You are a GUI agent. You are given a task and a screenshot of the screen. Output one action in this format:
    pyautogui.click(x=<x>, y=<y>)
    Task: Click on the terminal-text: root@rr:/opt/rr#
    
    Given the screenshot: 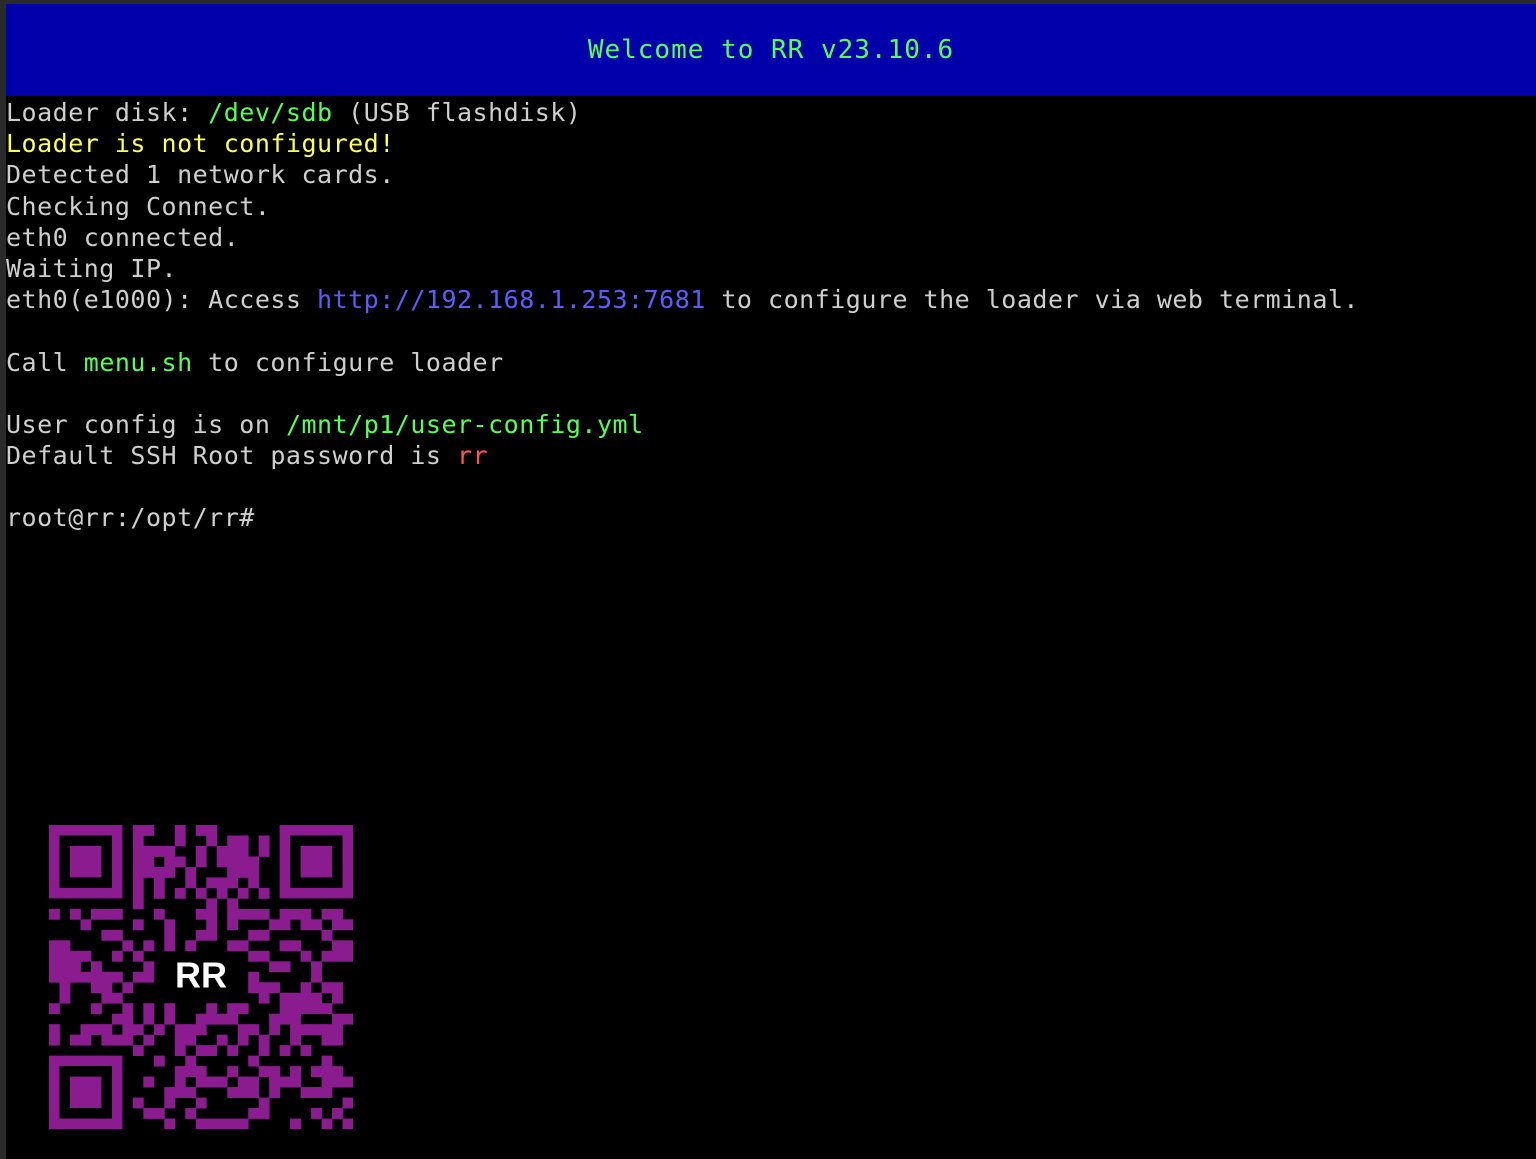 What is the action you would take?
    pyautogui.click(x=130, y=518)
    